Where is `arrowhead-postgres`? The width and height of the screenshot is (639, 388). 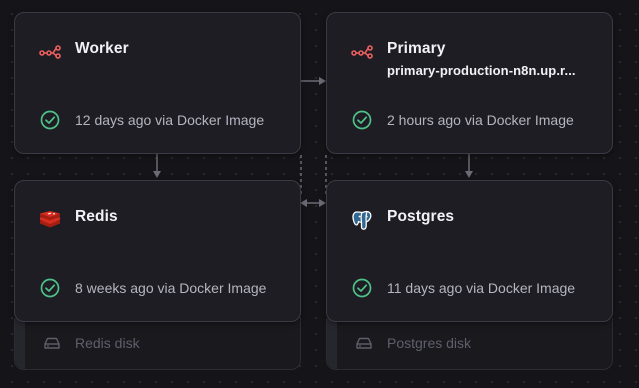 arrowhead-postgres is located at coordinates (469, 174).